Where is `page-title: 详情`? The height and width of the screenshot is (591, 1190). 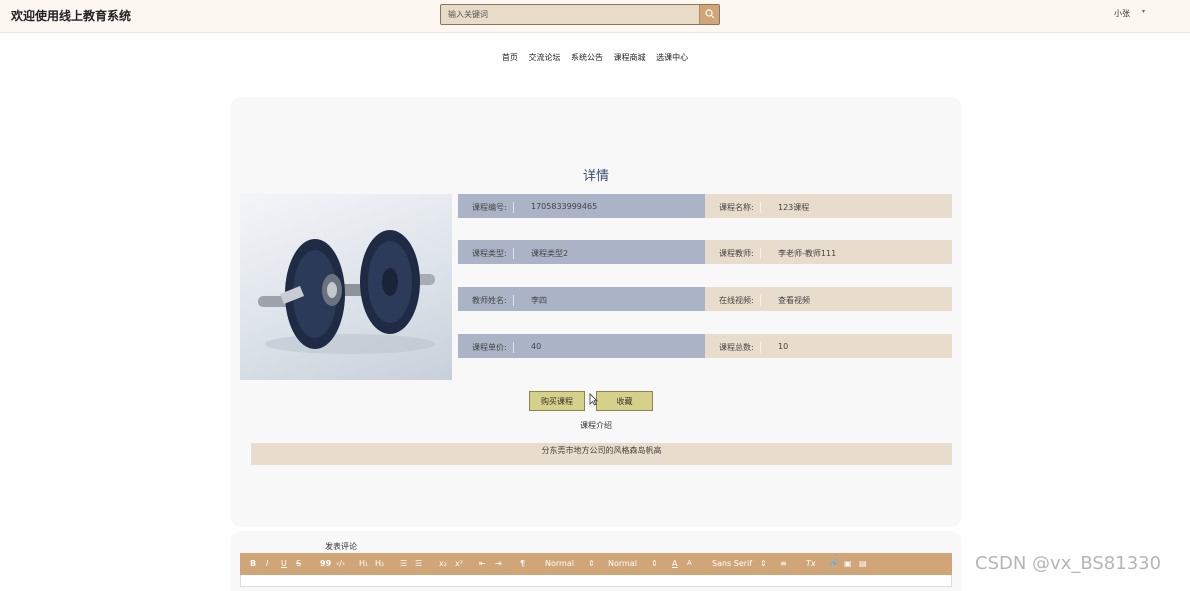 page-title: 详情 is located at coordinates (595, 176).